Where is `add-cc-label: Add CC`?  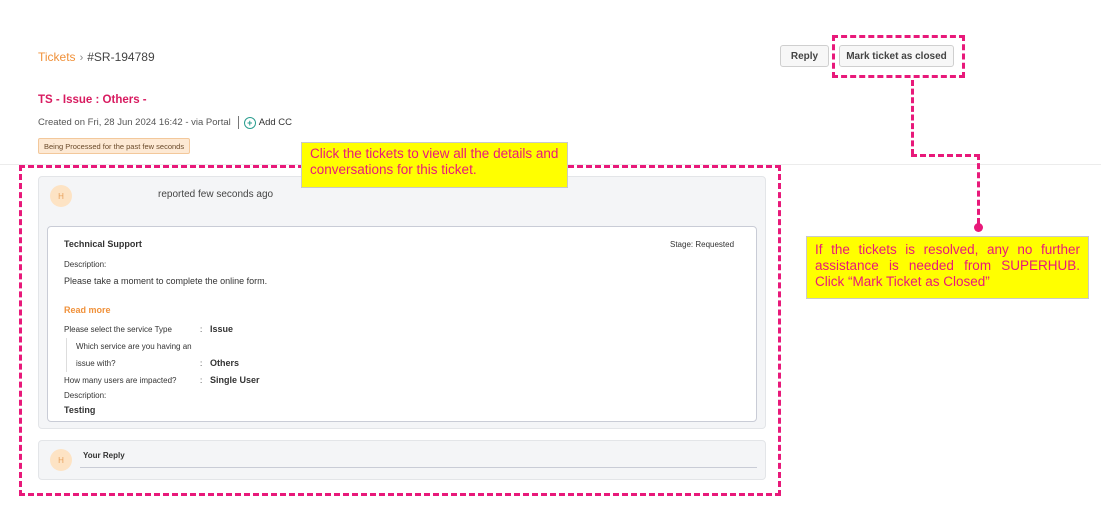 add-cc-label: Add CC is located at coordinates (275, 122).